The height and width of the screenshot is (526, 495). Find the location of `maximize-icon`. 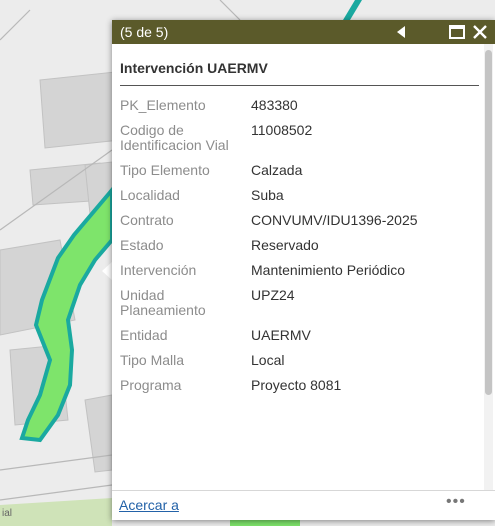

maximize-icon is located at coordinates (457, 32).